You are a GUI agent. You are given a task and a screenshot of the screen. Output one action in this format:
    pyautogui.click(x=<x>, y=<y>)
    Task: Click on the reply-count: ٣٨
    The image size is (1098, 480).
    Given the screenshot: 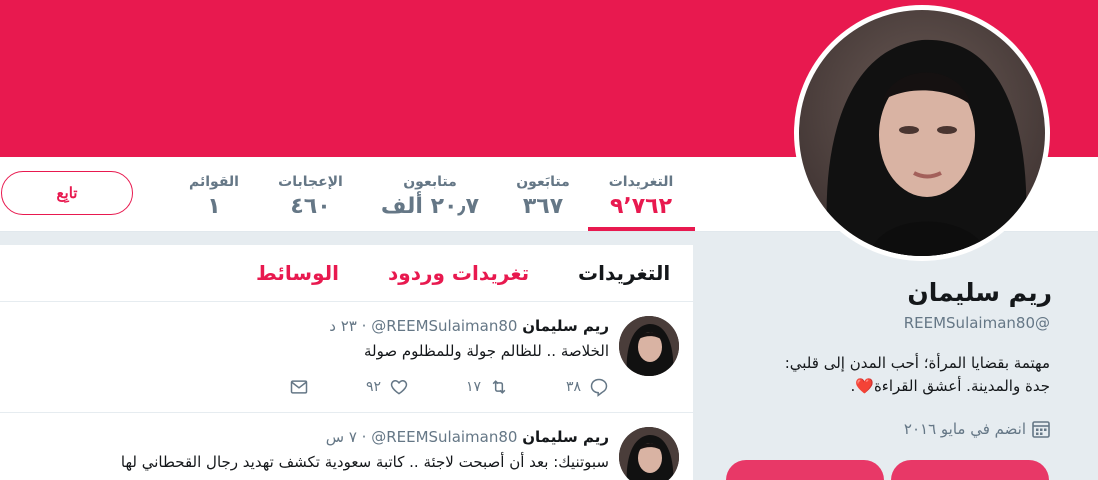 What is the action you would take?
    pyautogui.click(x=573, y=387)
    